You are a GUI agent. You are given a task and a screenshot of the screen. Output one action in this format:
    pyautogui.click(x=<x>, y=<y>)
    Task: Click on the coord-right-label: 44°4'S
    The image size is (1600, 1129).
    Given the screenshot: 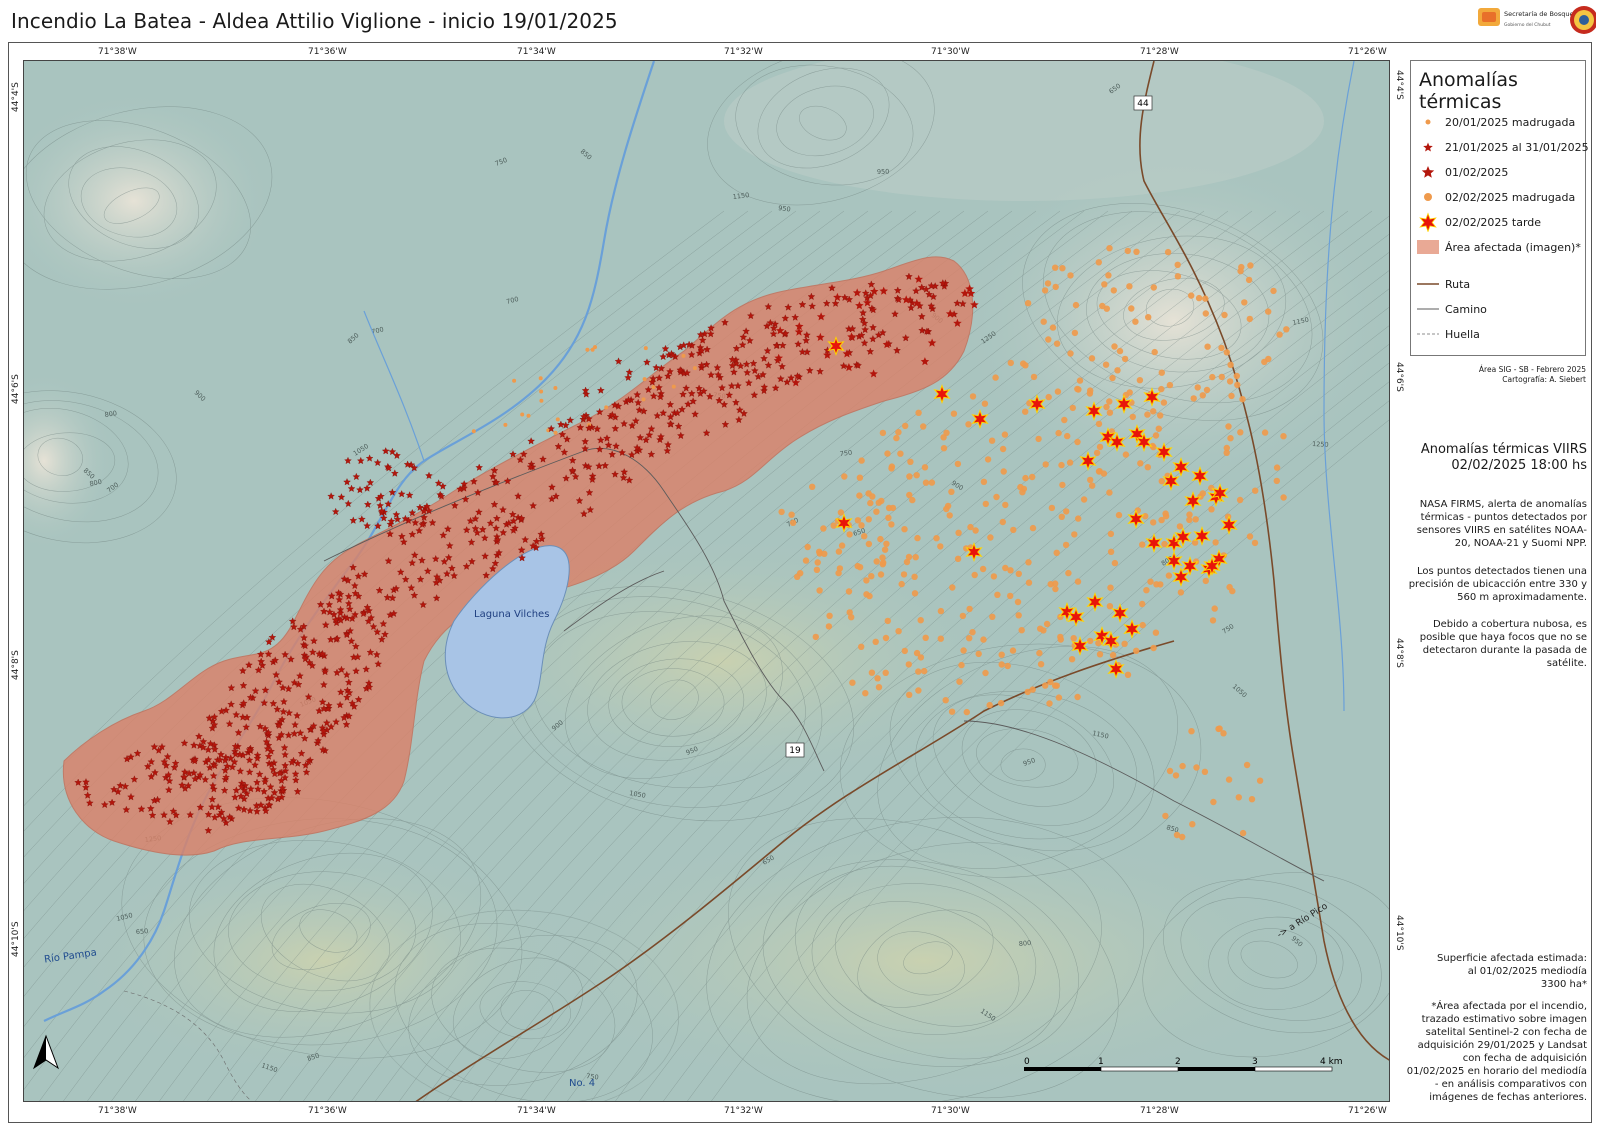 What is the action you would take?
    pyautogui.click(x=1399, y=85)
    